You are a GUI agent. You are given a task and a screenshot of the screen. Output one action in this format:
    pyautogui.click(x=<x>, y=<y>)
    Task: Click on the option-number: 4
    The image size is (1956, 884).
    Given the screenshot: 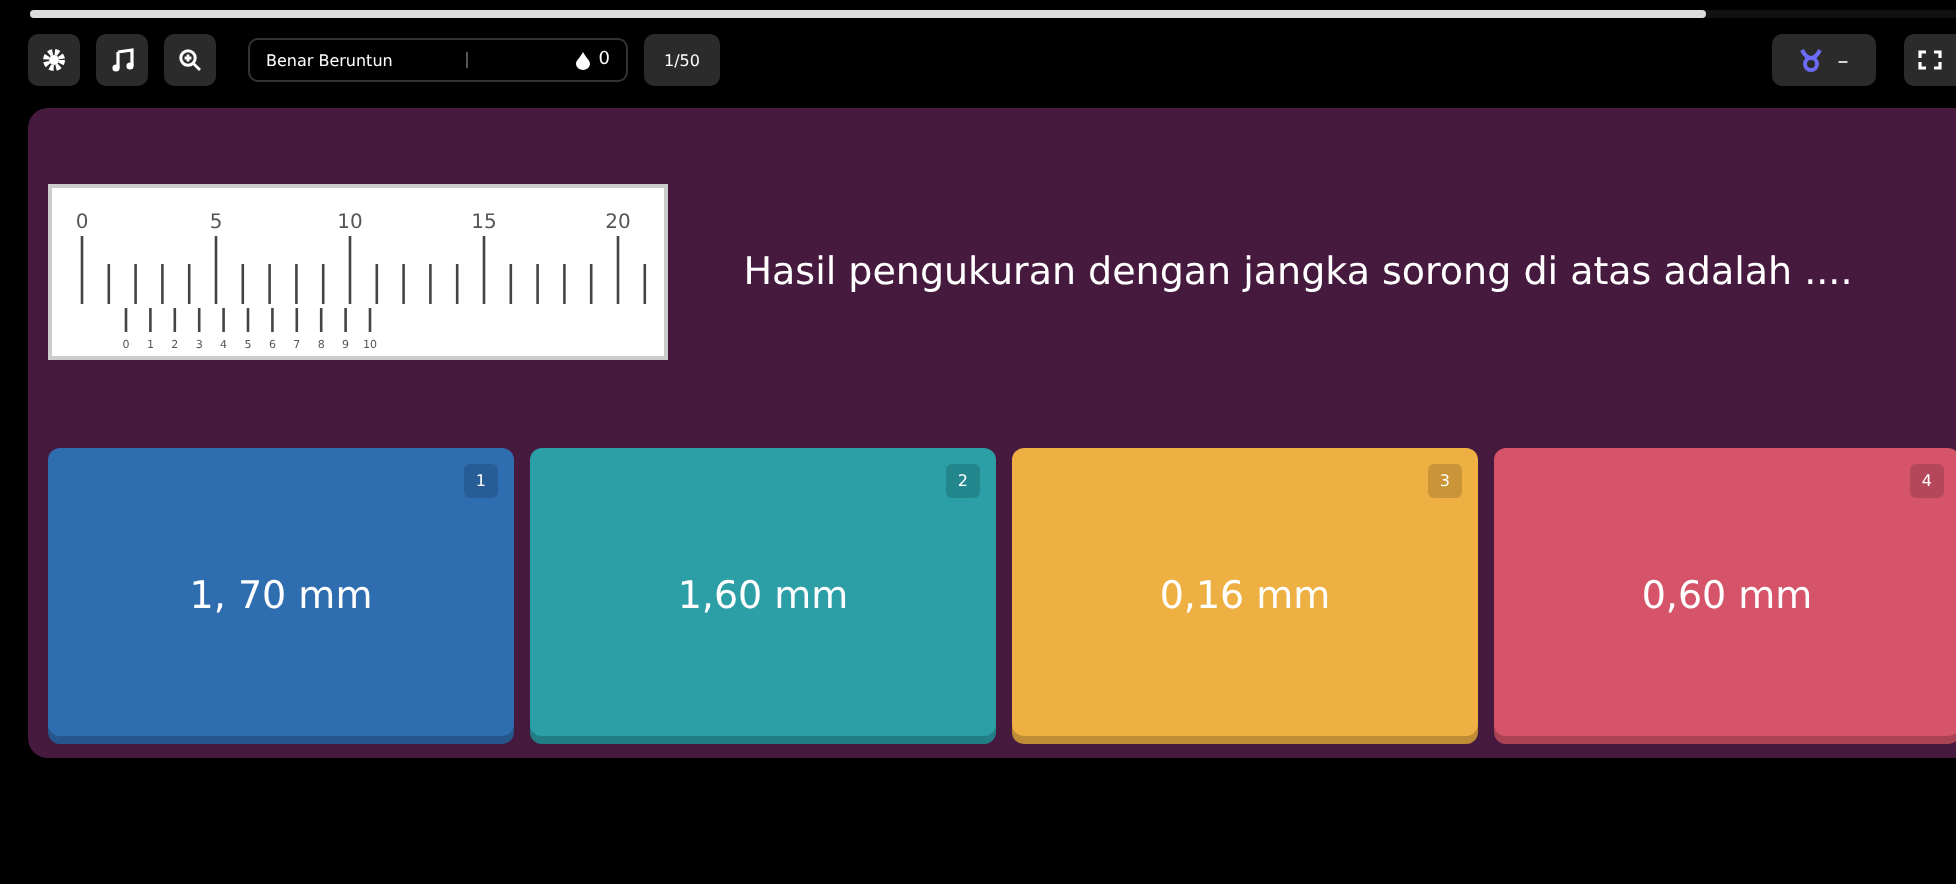 What is the action you would take?
    pyautogui.click(x=1926, y=481)
    